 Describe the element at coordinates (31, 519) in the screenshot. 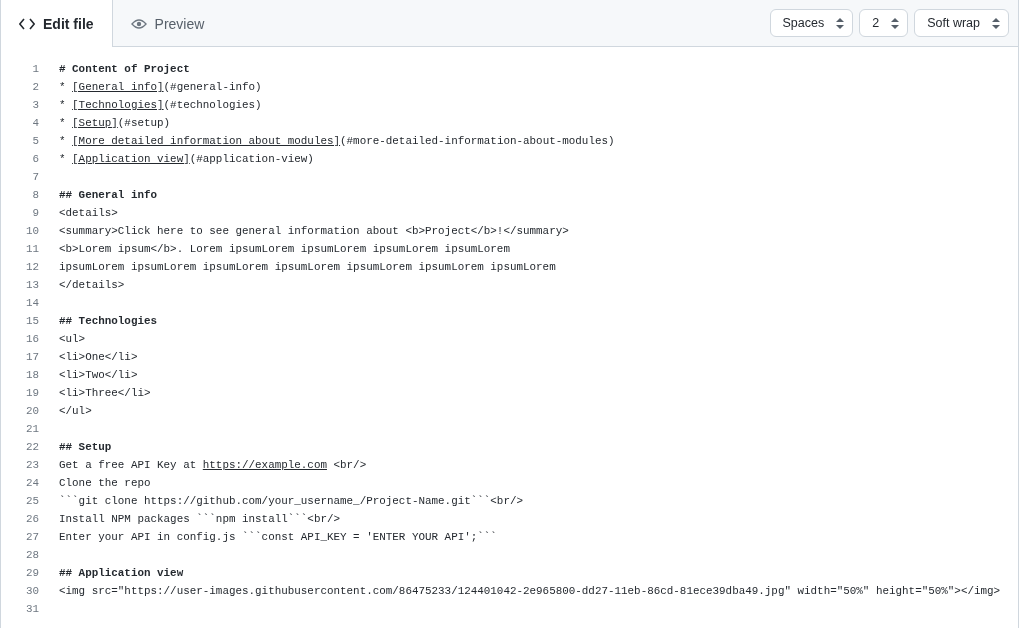

I see `line-number: 26` at that location.